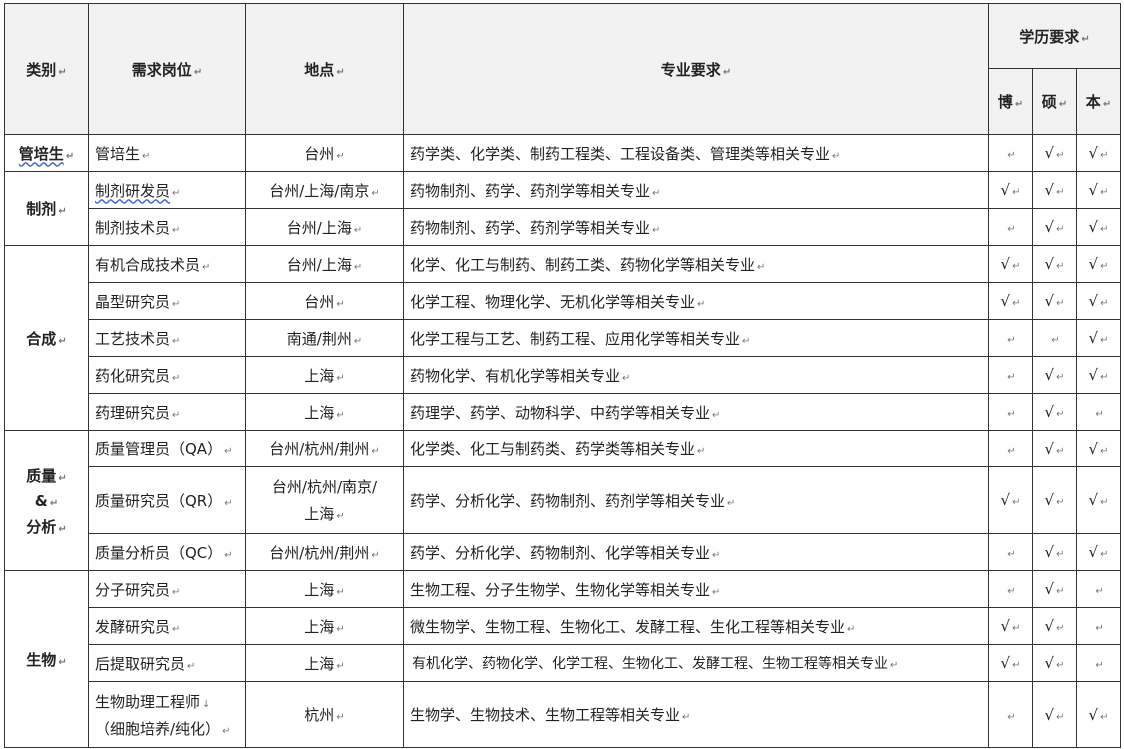 The height and width of the screenshot is (749, 1124). I want to click on category-synthesis: 合成 ↵, so click(46, 338).